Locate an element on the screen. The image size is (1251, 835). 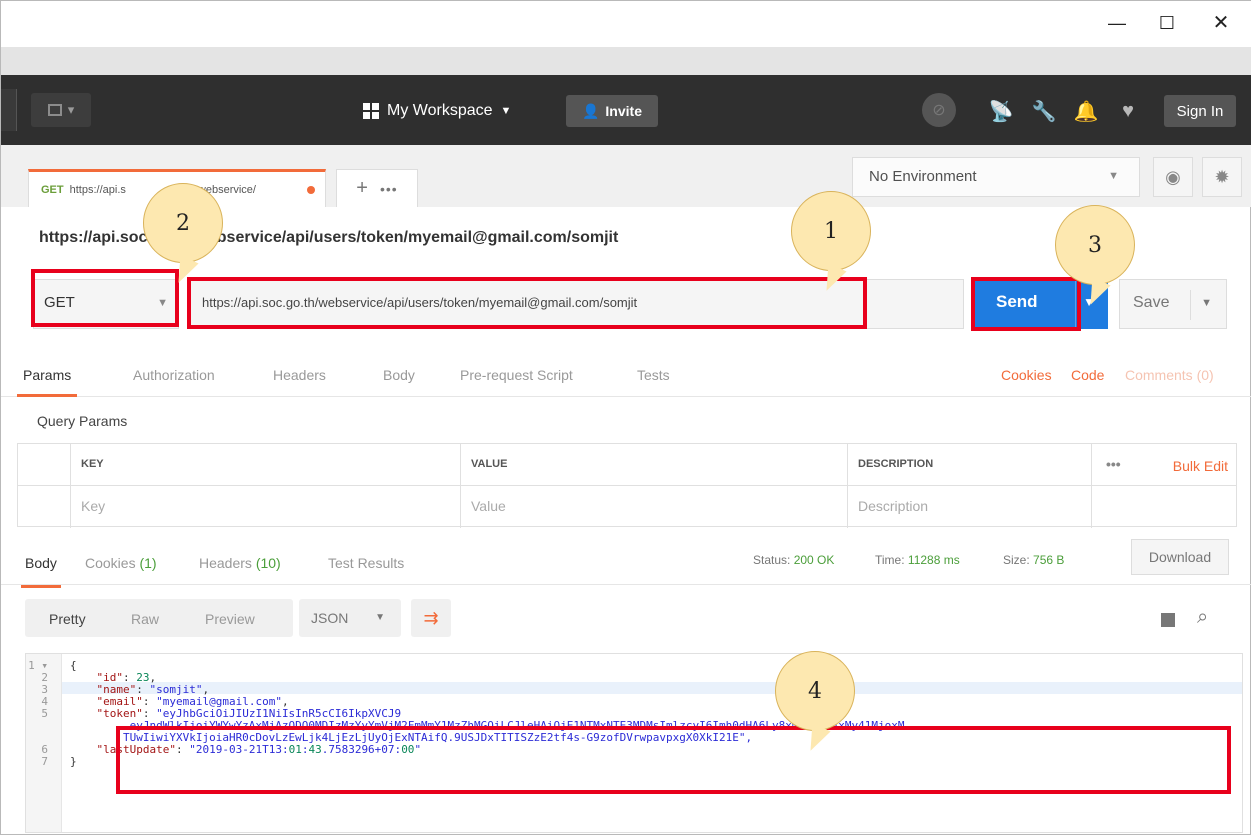
eye-icon: ◉ is located at coordinates (1173, 177).